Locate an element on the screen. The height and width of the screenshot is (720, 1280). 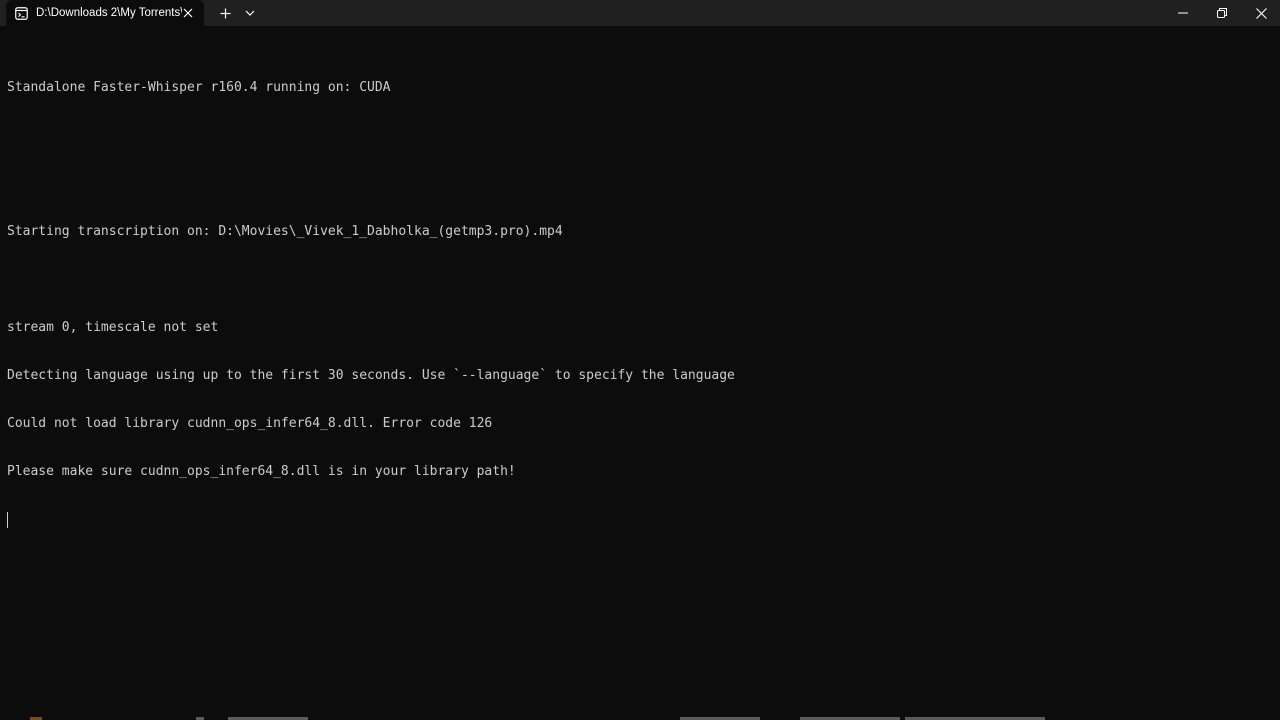
terminal-icon is located at coordinates (21, 13).